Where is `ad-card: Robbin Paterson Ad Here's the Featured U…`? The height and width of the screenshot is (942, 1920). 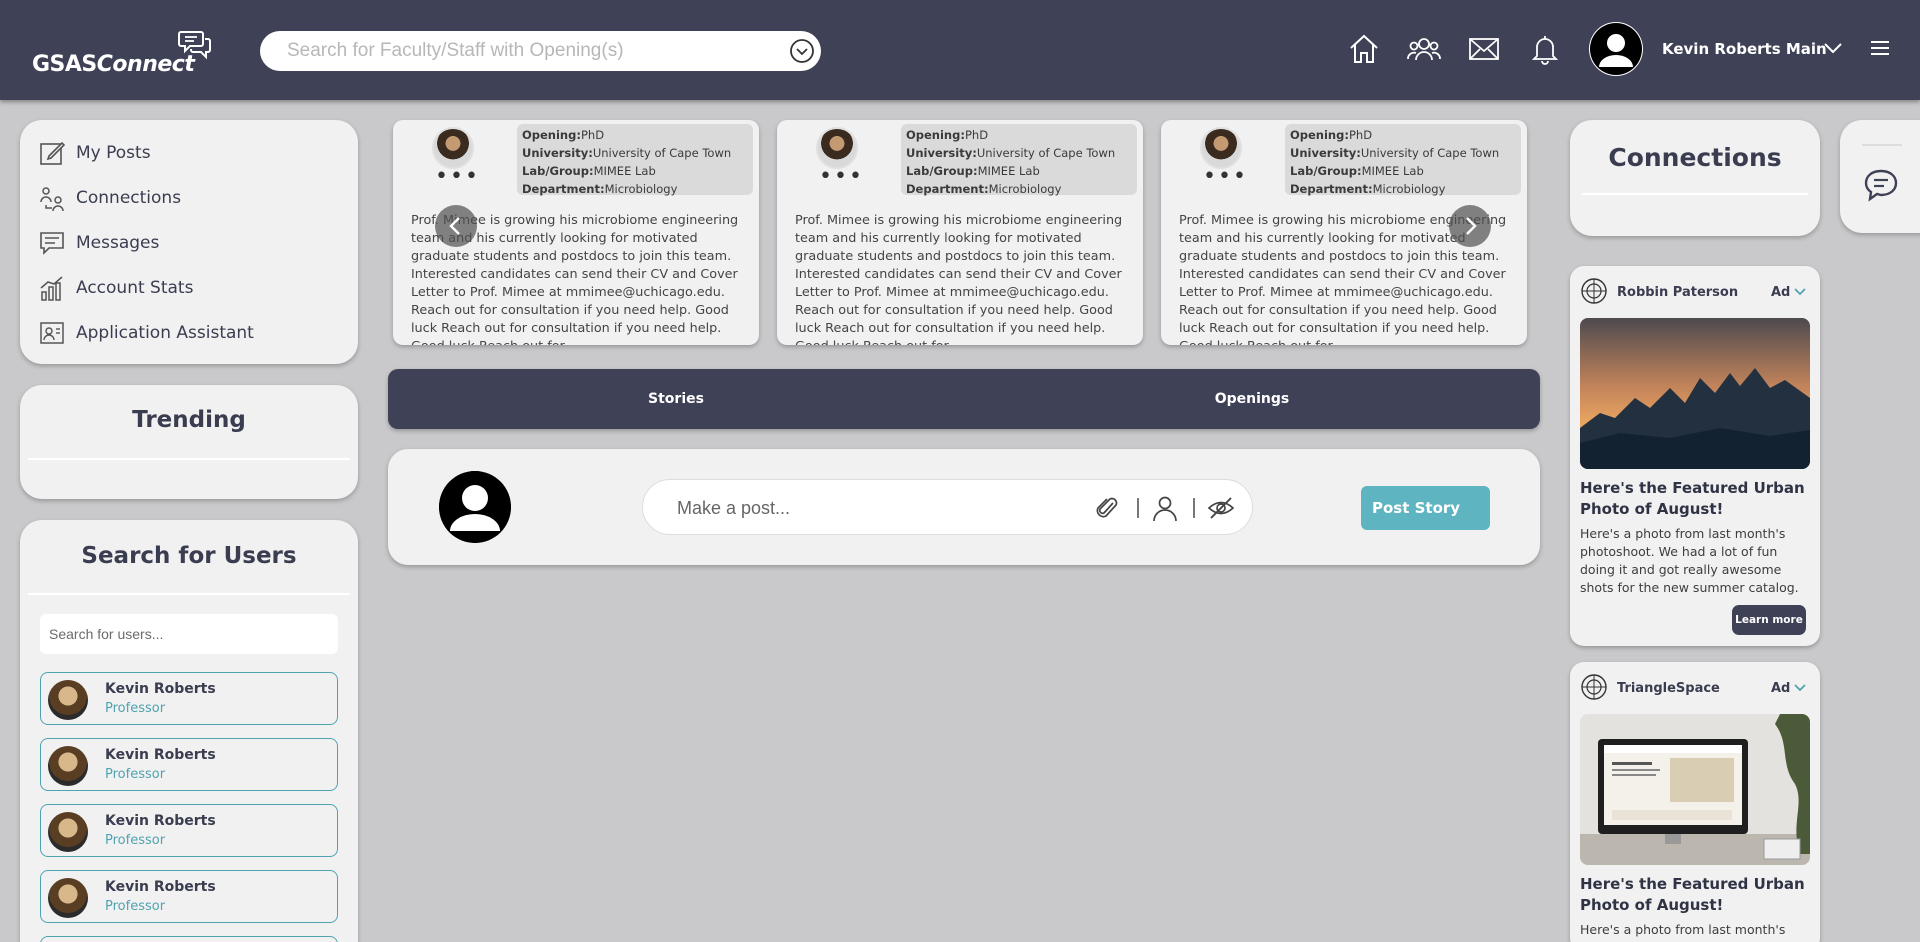
ad-card: Robbin Paterson Ad Here's the Featured U… is located at coordinates (1695, 456).